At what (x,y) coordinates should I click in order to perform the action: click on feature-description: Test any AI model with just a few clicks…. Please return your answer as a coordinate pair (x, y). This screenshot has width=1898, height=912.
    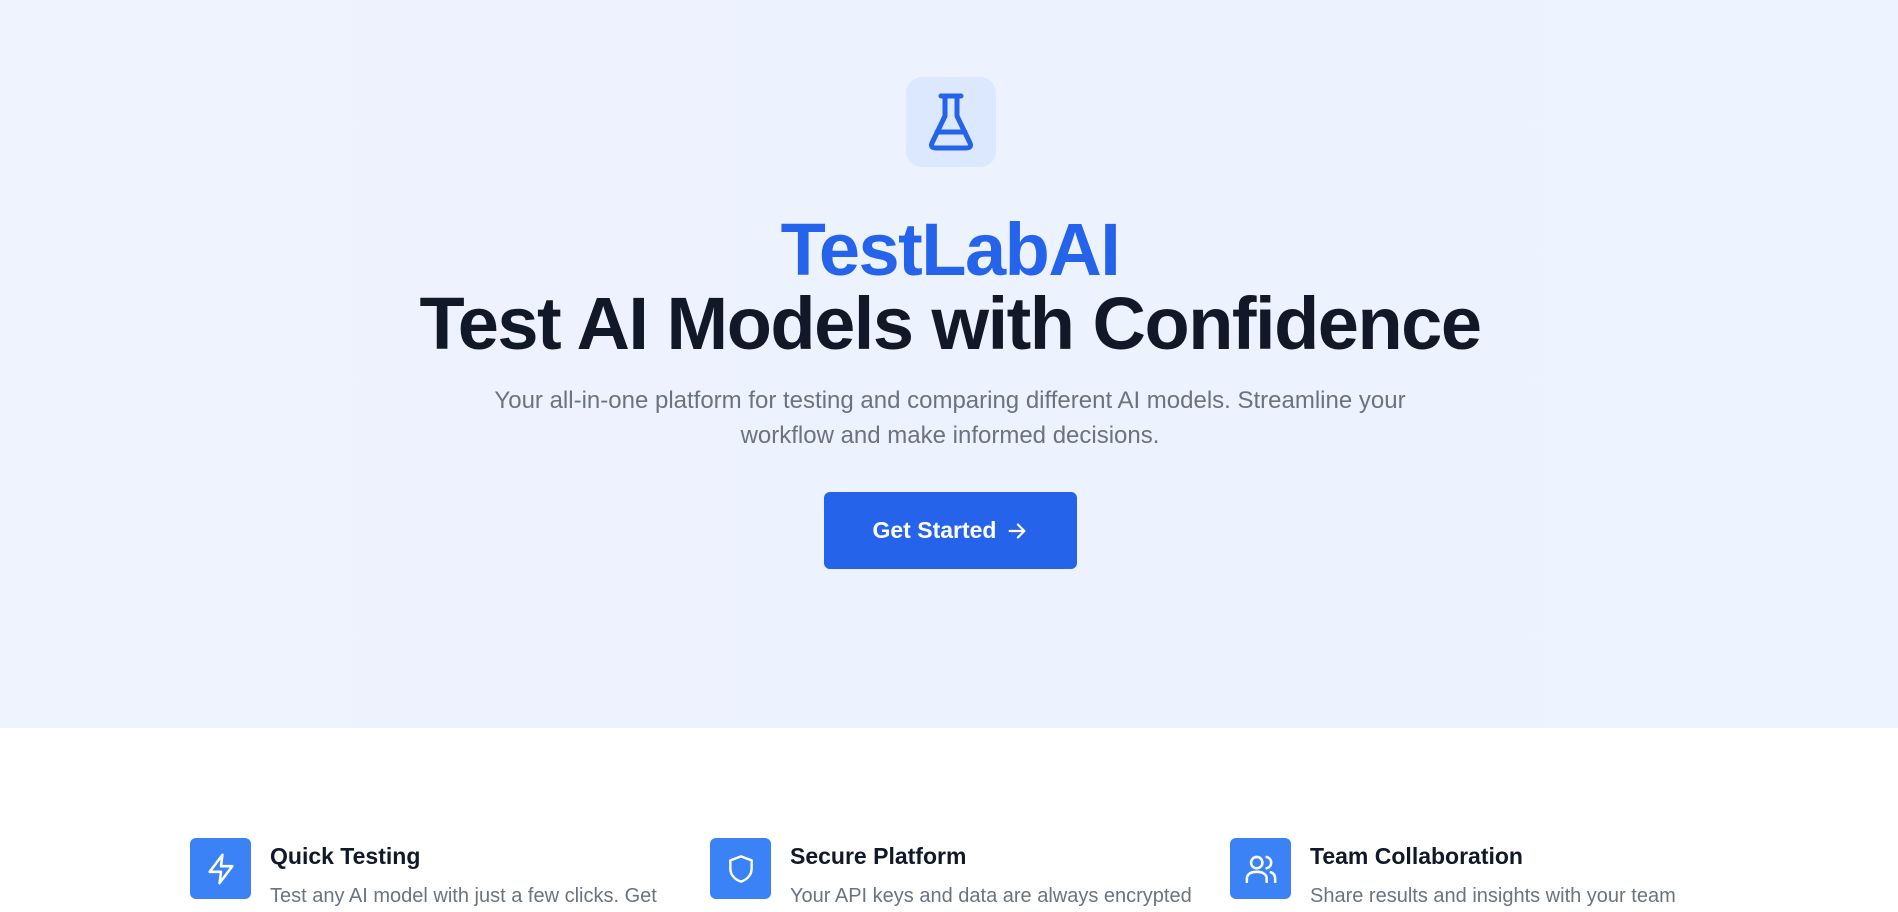
    Looking at the image, I should click on (463, 896).